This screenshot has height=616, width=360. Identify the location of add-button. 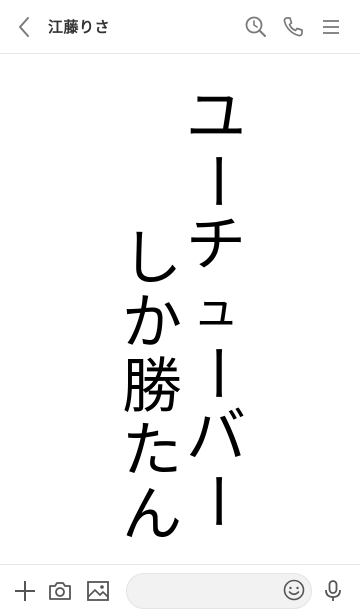
(25, 591).